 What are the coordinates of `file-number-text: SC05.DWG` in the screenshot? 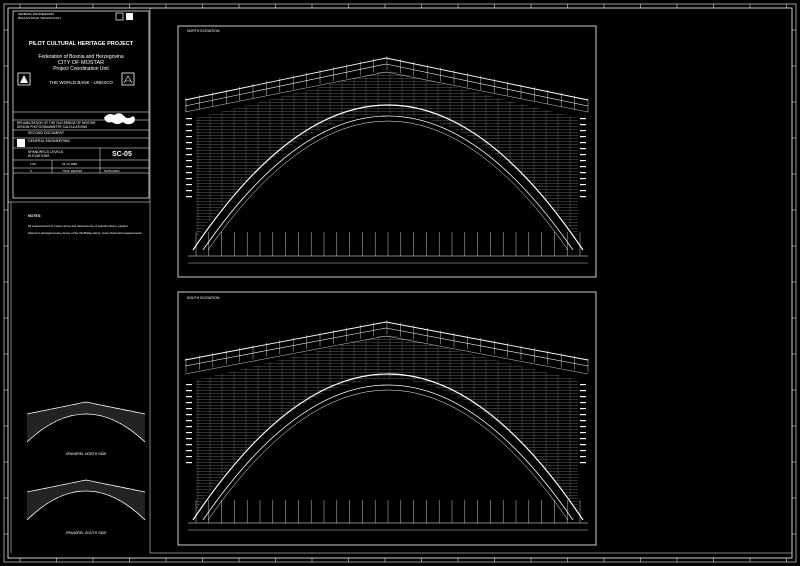 It's located at (112, 171).